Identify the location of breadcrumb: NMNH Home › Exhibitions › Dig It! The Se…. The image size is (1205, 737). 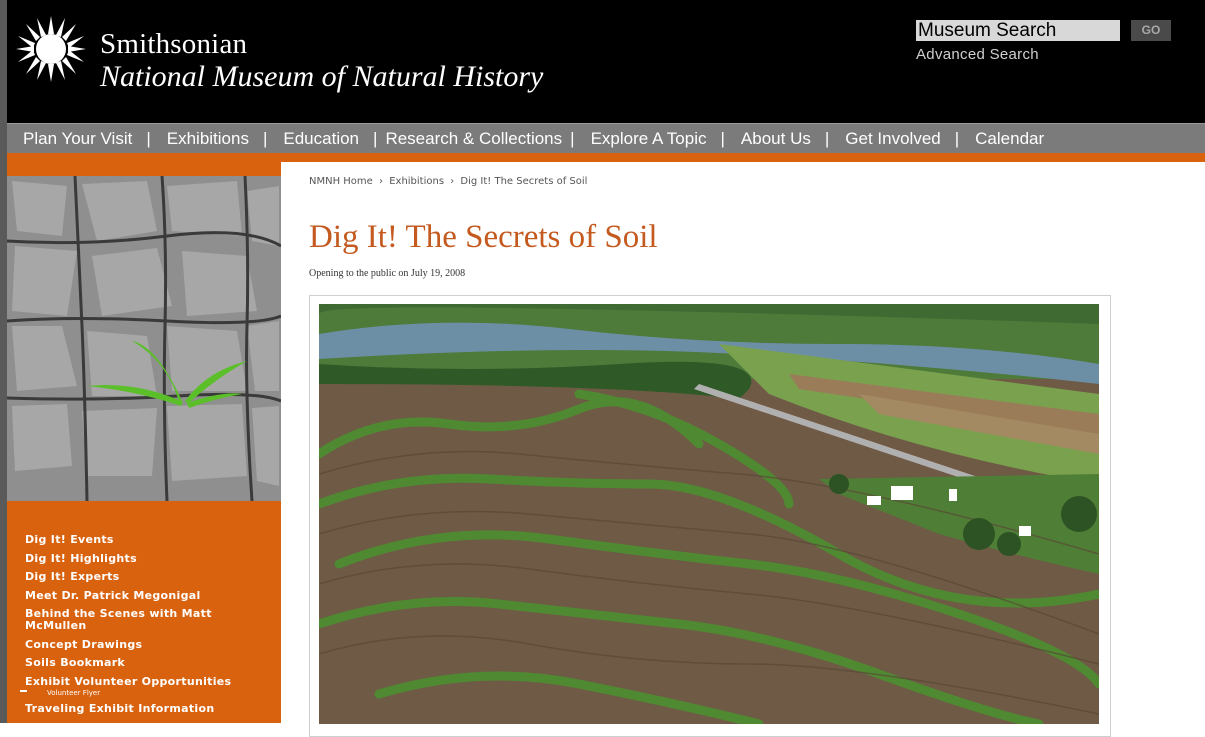
(449, 181).